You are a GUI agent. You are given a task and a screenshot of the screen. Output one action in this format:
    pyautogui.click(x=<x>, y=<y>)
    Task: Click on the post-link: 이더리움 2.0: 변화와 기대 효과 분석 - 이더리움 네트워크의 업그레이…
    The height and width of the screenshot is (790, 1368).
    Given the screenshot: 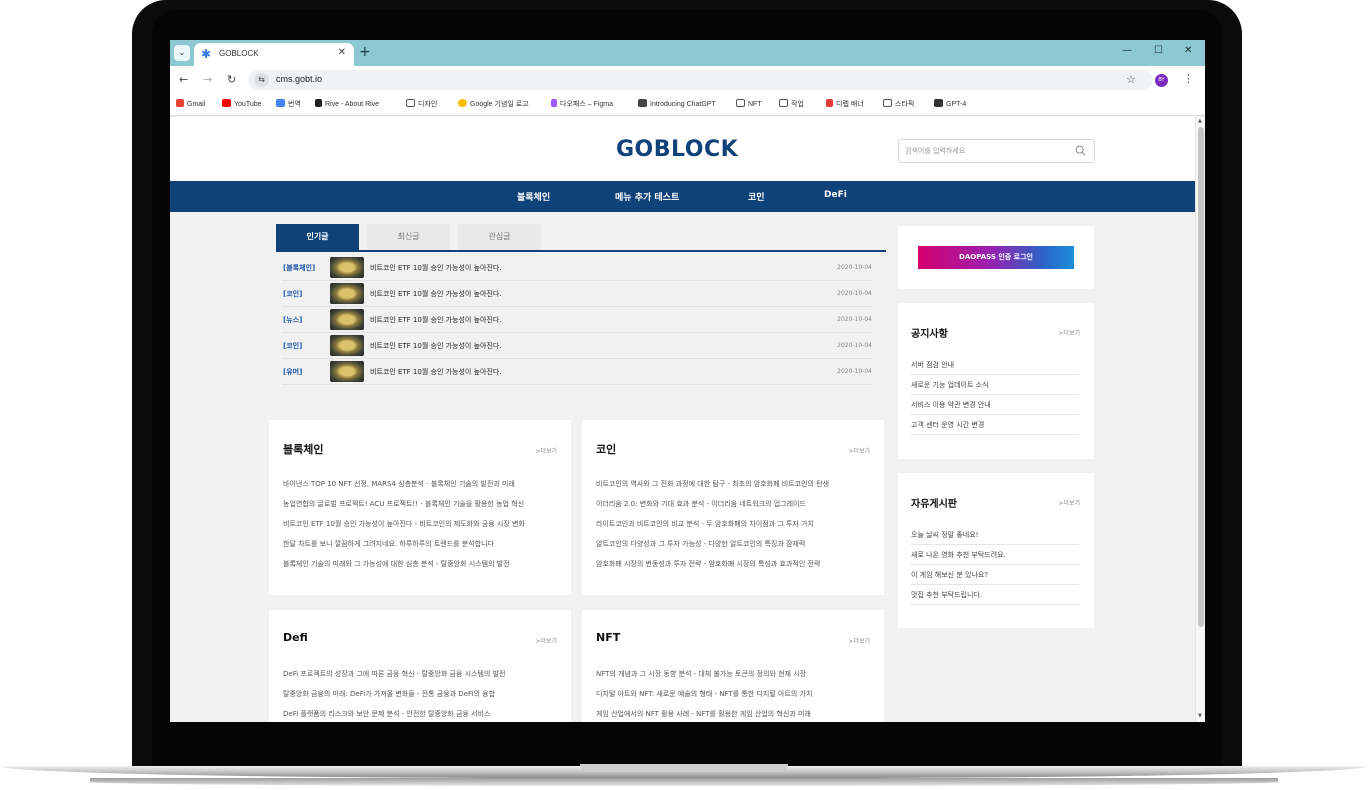 What is the action you would take?
    pyautogui.click(x=734, y=504)
    